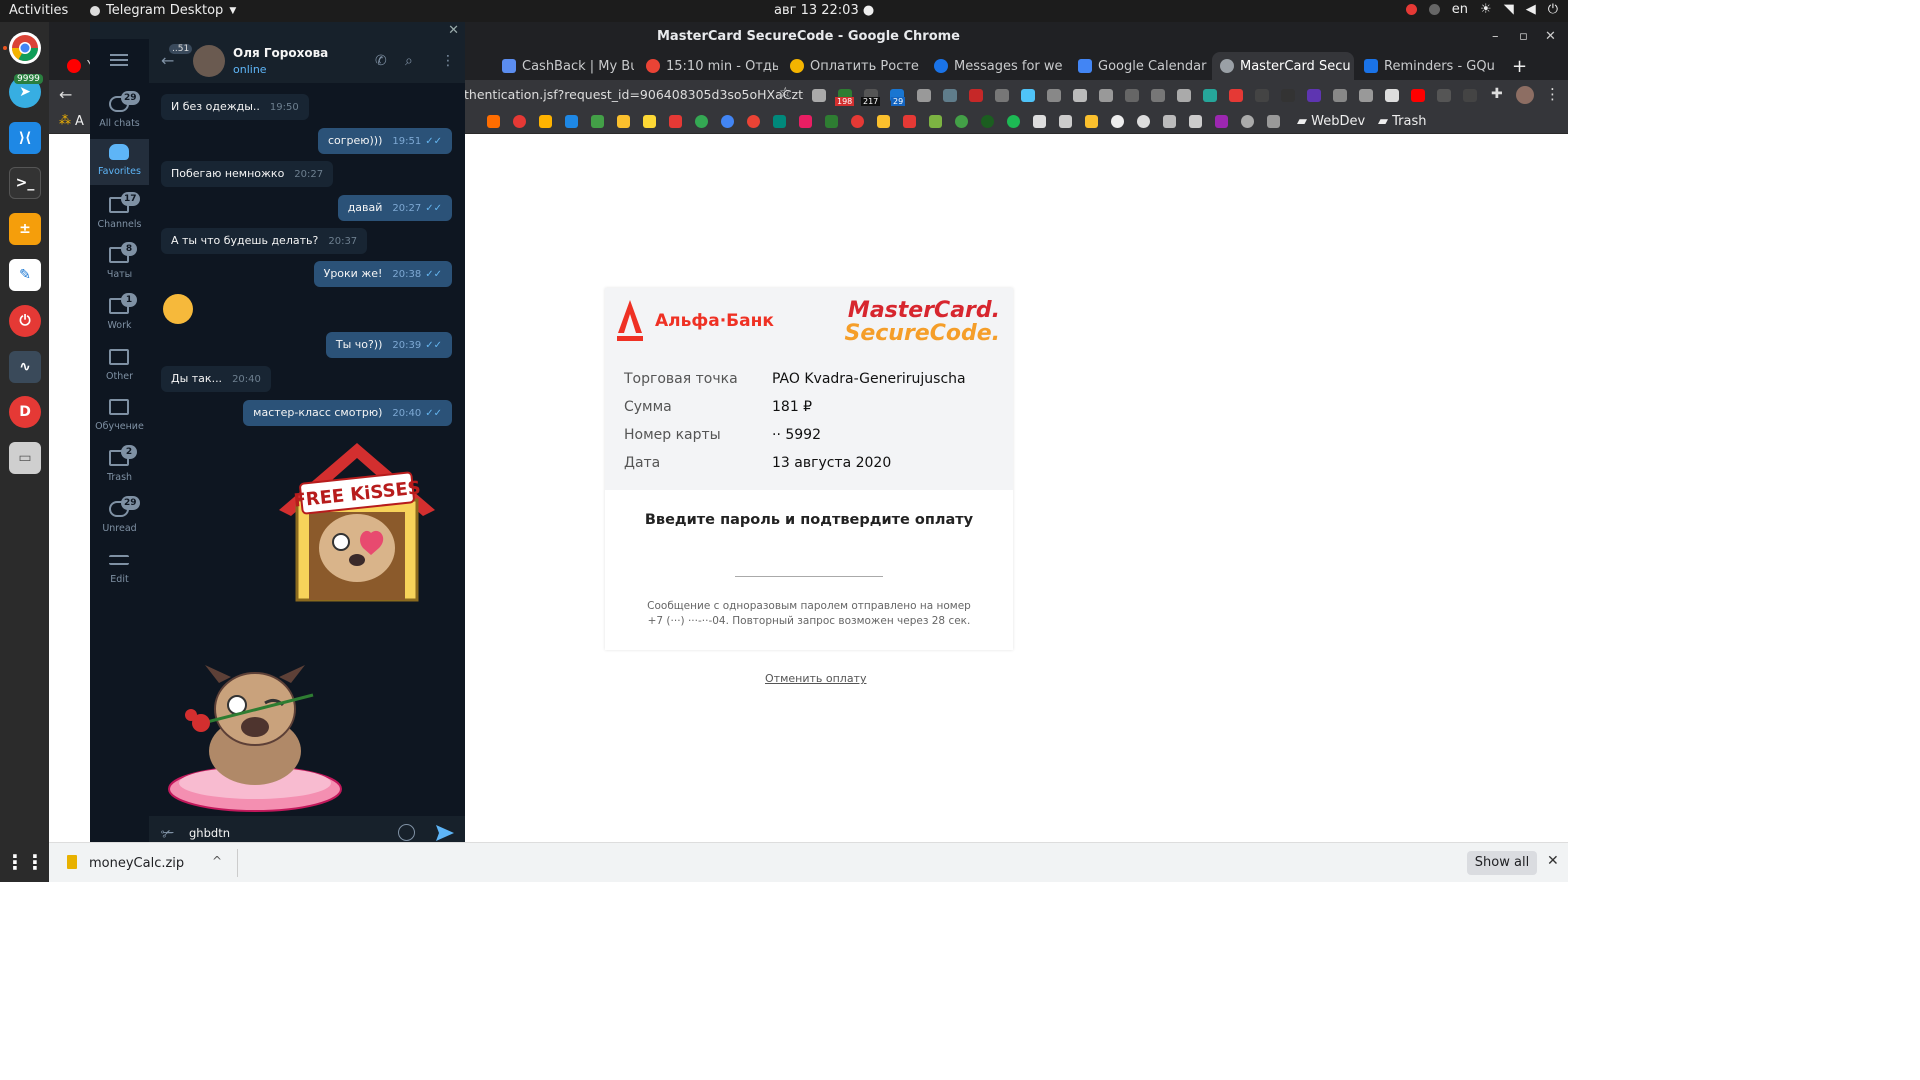 This screenshot has width=1920, height=1080. Describe the element at coordinates (1434, 9) in the screenshot. I see `updates-icon` at that location.